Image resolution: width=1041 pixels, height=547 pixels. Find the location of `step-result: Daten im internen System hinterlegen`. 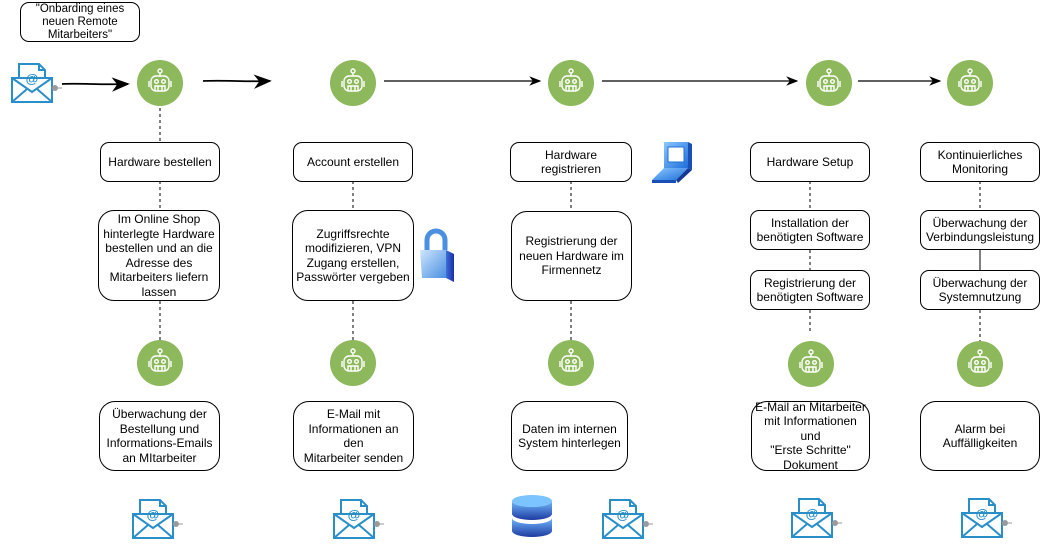

step-result: Daten im internen System hinterlegen is located at coordinates (569, 436).